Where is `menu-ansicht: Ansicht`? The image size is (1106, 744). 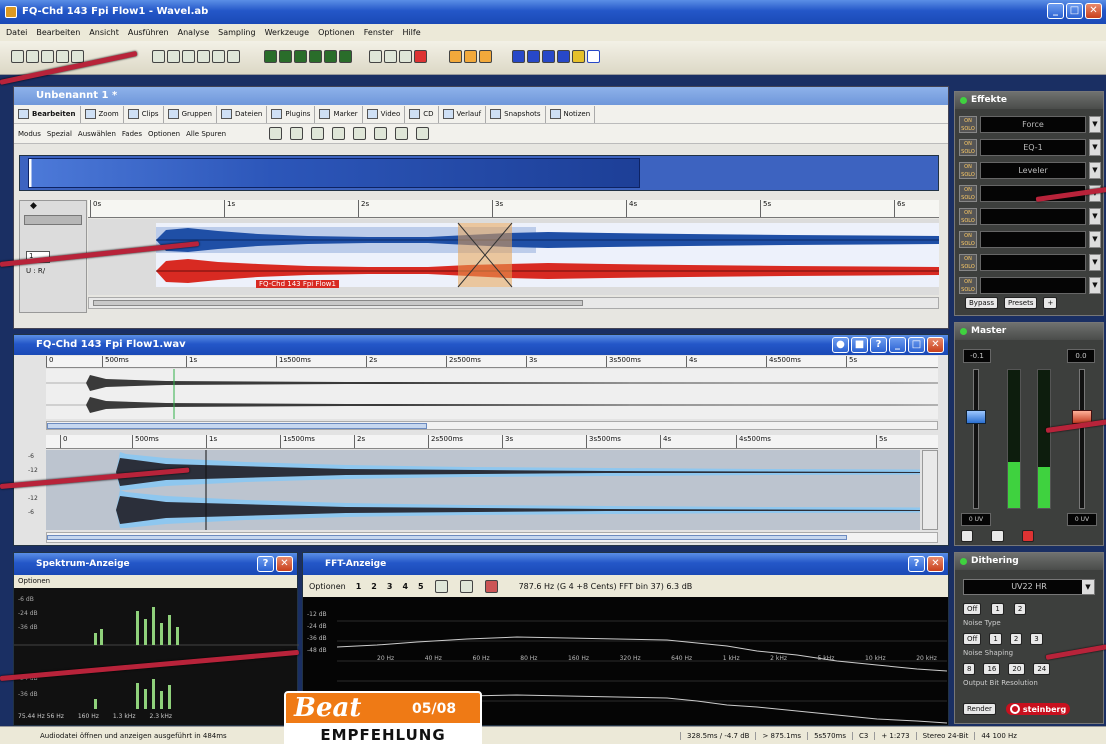 menu-ansicht: Ansicht is located at coordinates (104, 32).